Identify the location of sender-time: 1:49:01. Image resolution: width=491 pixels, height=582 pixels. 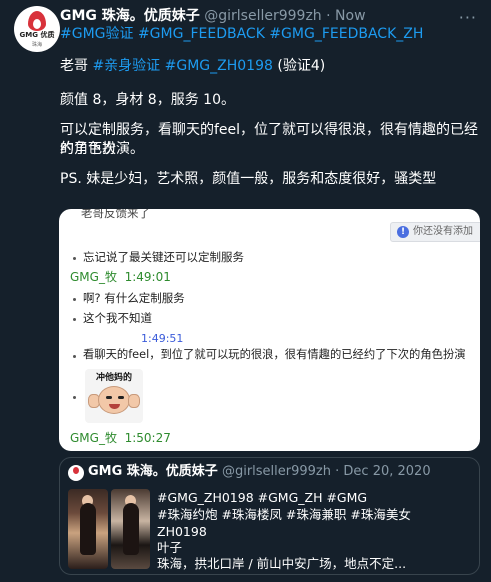
(147, 277).